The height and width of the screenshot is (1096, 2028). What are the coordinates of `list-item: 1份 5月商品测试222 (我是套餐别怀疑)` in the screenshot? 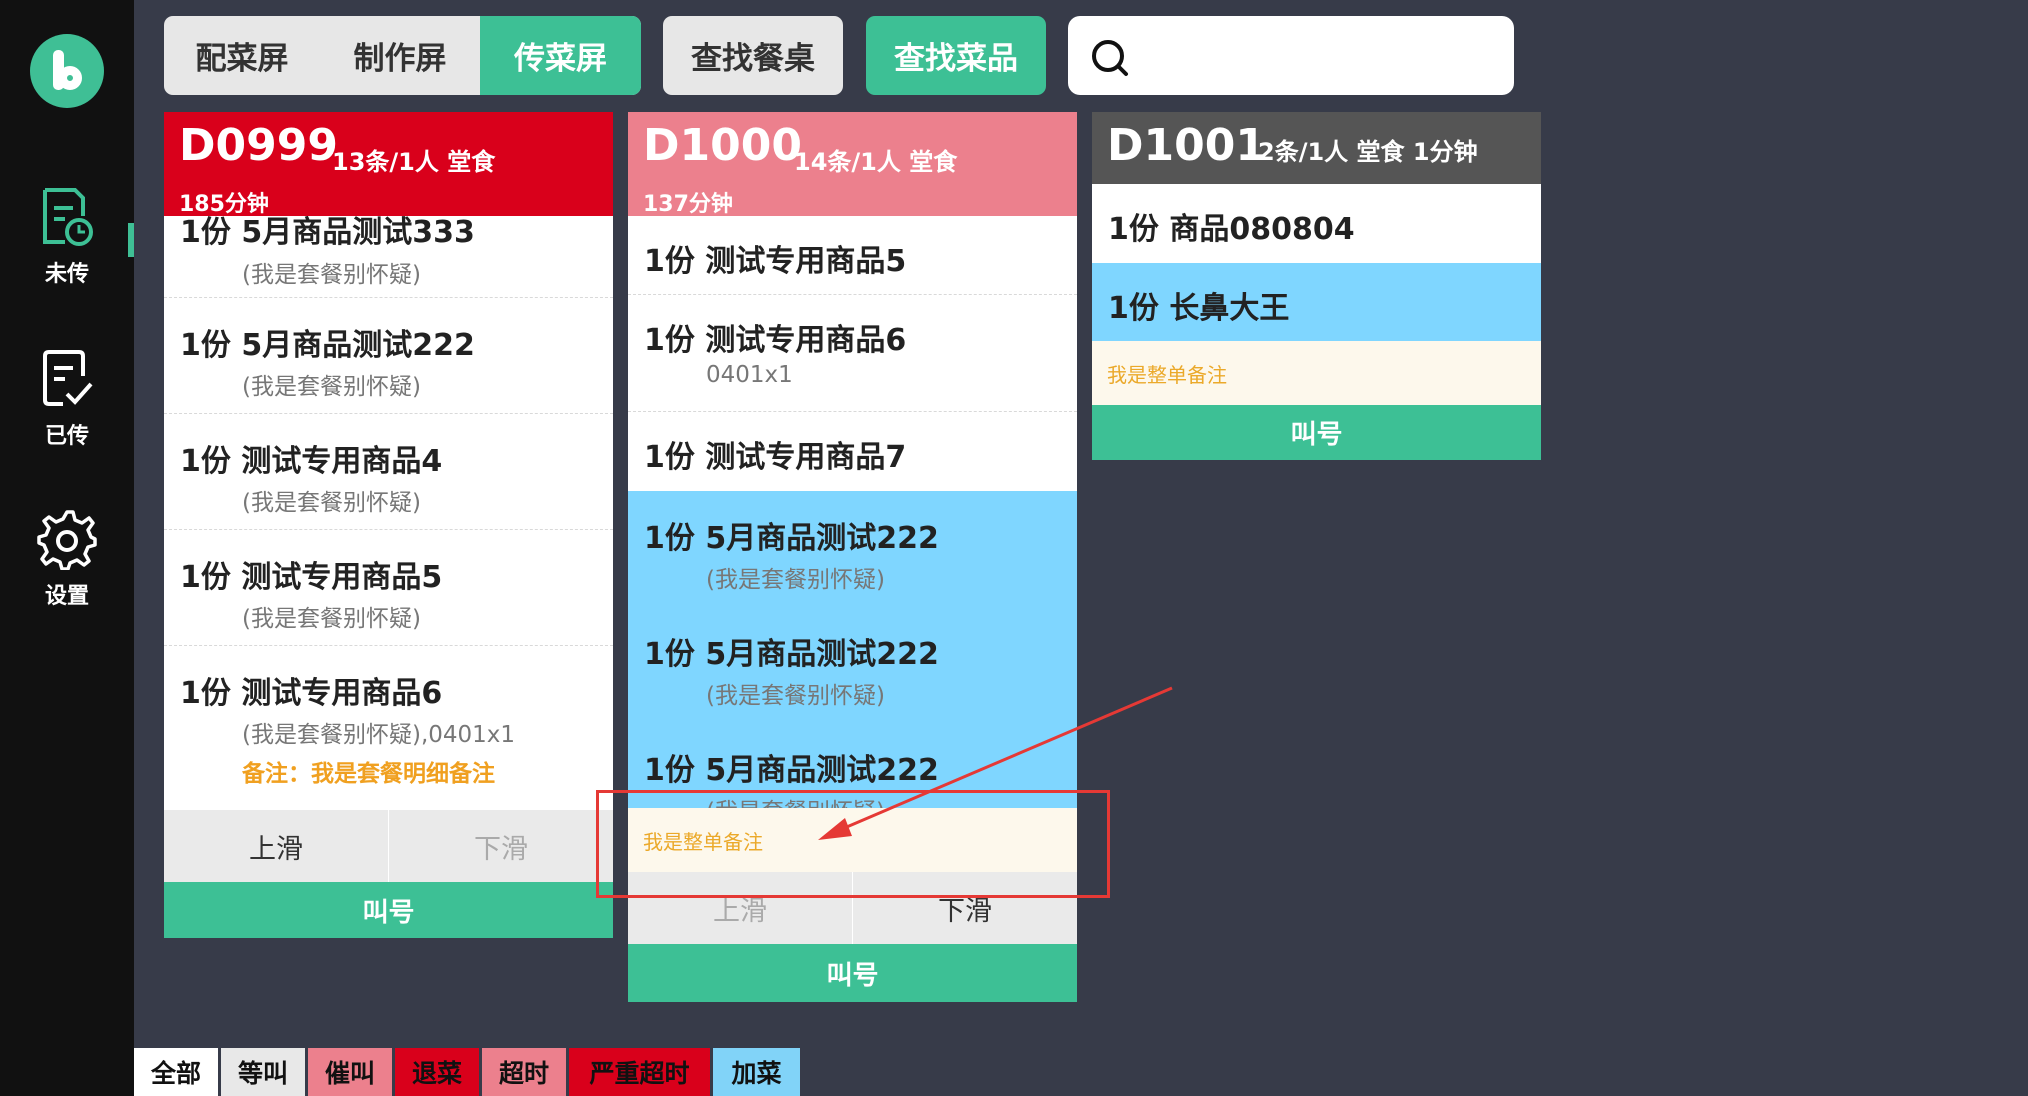 It's located at (388, 356).